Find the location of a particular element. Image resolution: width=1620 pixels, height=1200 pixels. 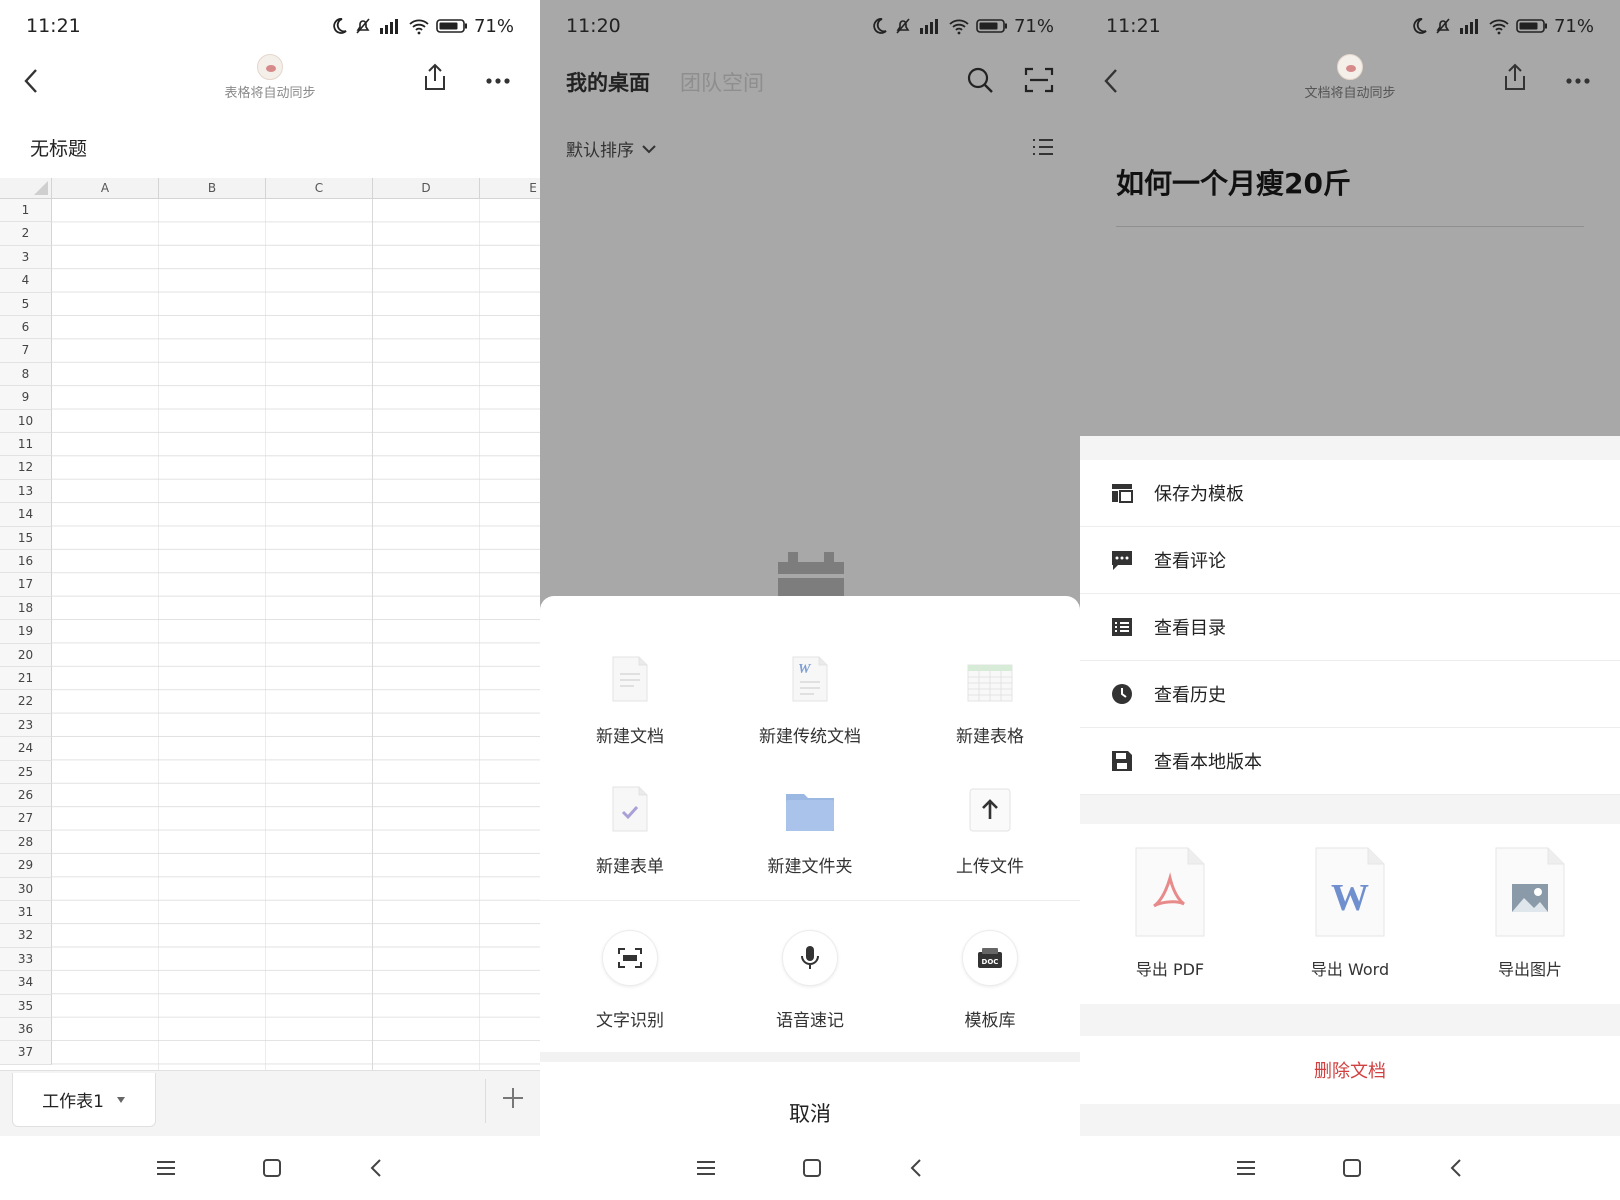

add-sheet-icon is located at coordinates (513, 1098).